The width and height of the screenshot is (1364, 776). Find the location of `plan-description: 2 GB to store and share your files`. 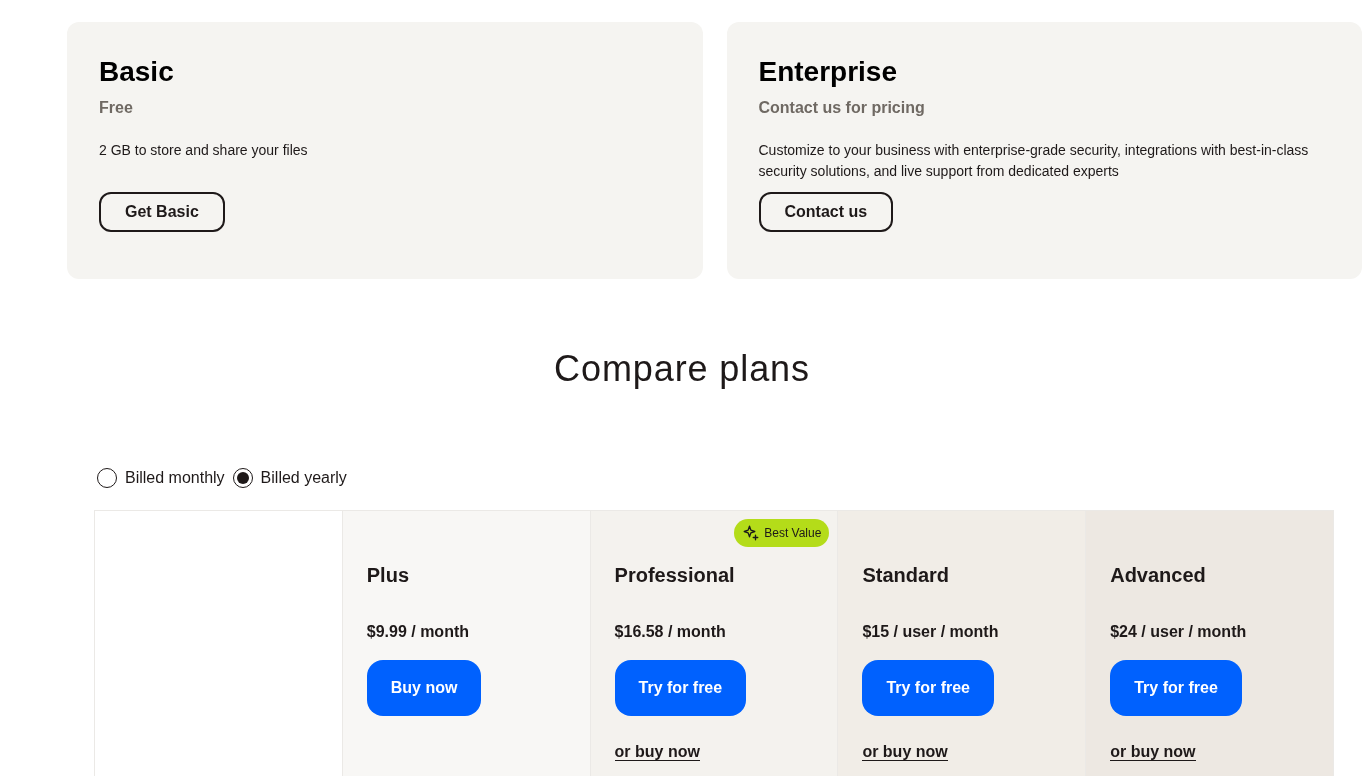

plan-description: 2 GB to store and share your files is located at coordinates (204, 150).